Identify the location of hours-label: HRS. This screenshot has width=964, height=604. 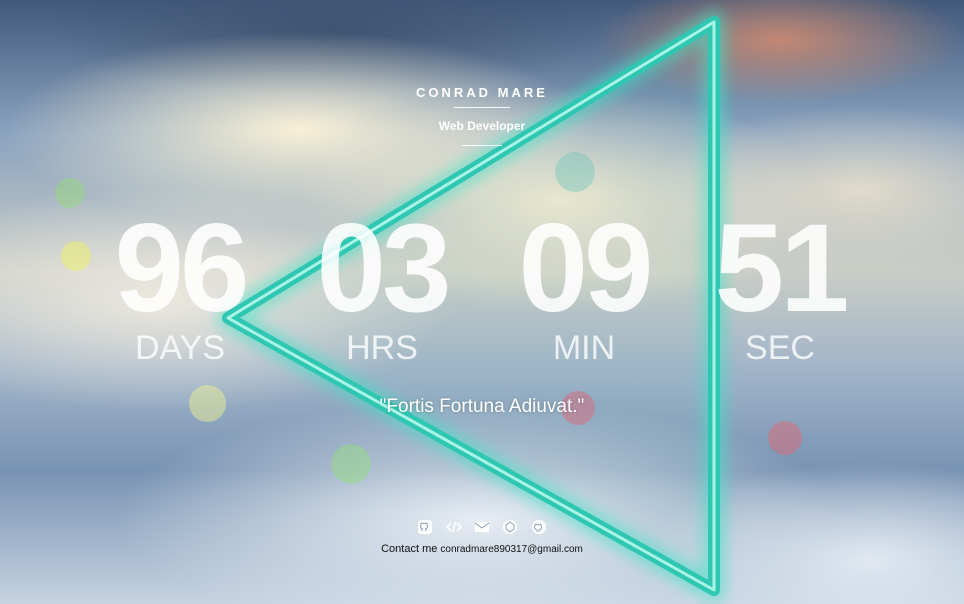
(382, 348).